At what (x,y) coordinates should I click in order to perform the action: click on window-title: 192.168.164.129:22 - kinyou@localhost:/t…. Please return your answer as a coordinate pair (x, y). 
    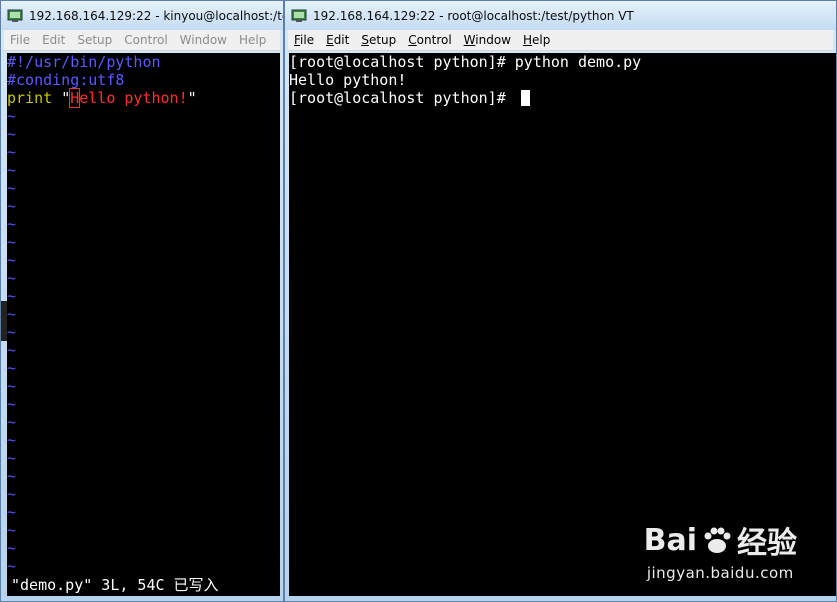
    Looking at the image, I should click on (156, 15).